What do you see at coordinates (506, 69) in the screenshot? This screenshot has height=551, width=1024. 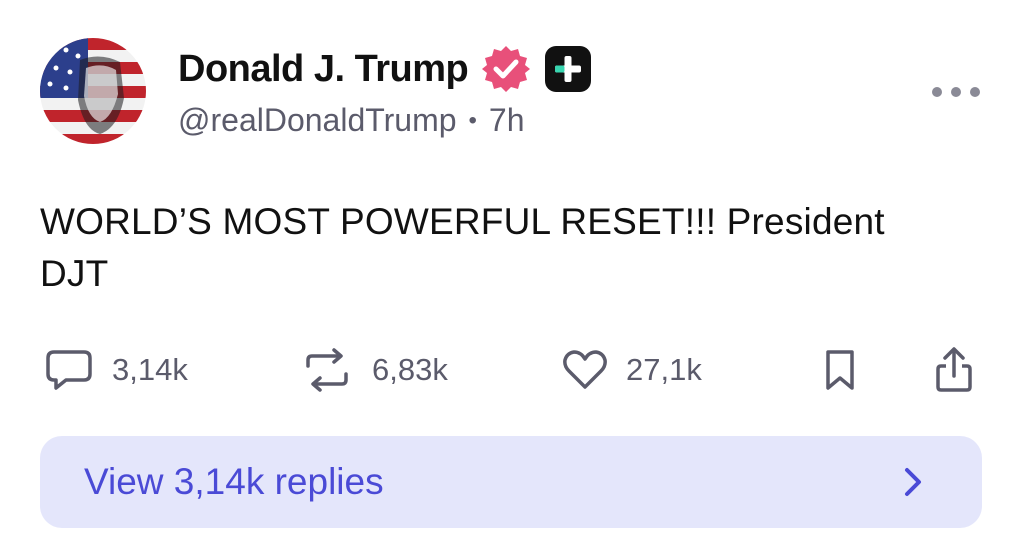 I see `verified-badge-icon` at bounding box center [506, 69].